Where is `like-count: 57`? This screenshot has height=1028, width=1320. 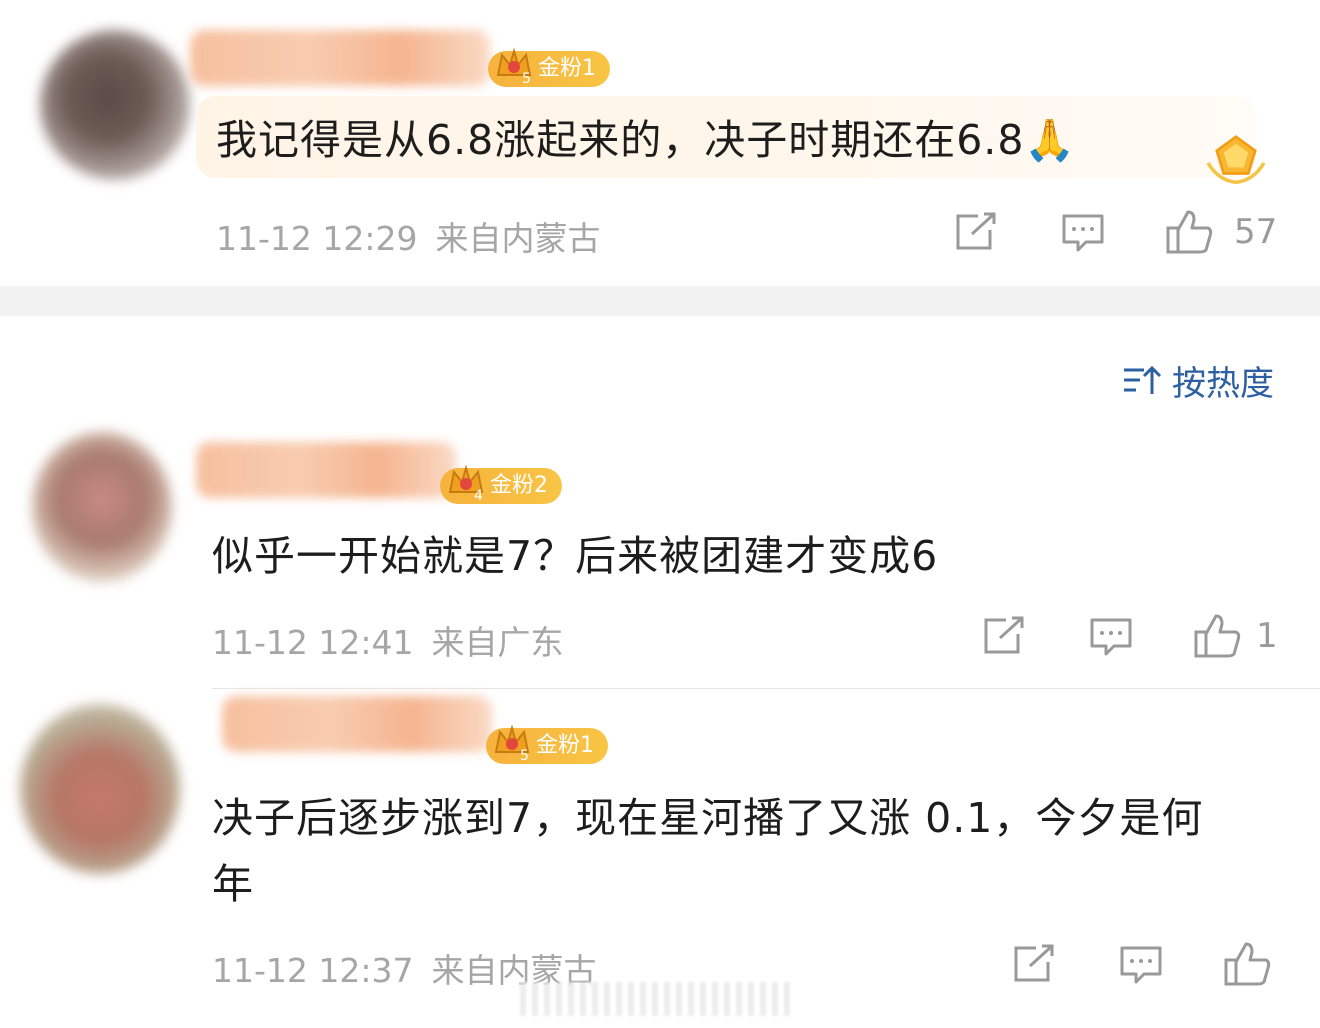 like-count: 57 is located at coordinates (1256, 232).